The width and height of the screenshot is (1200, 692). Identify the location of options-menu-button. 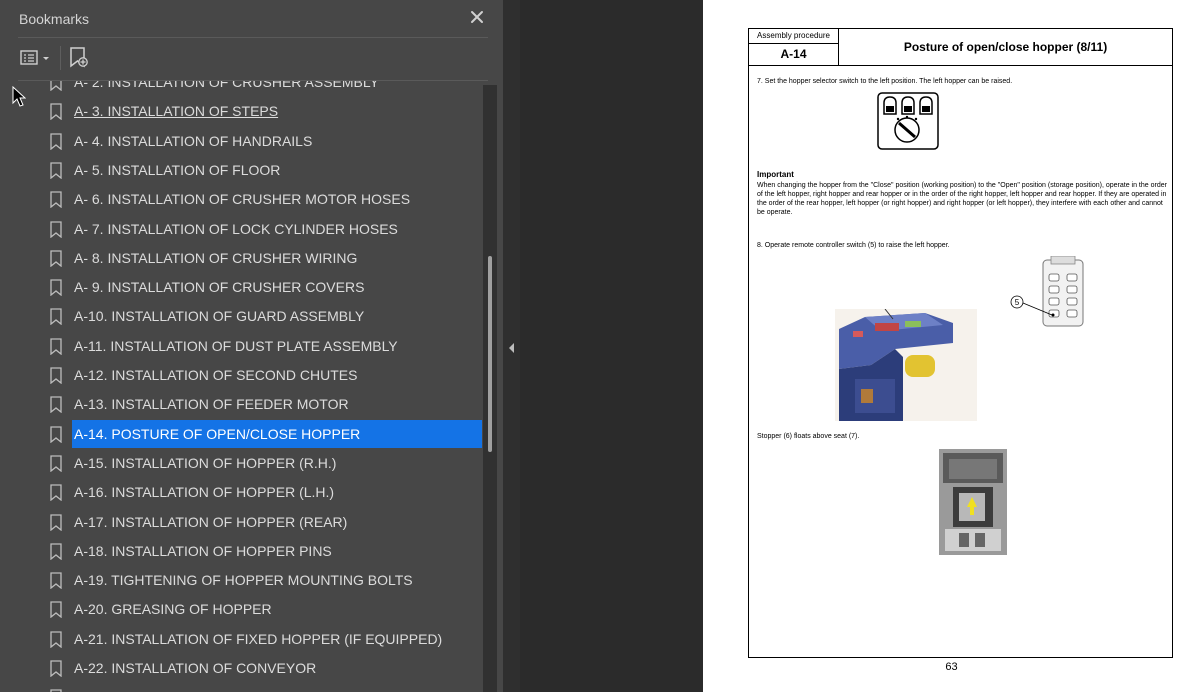
(36, 58).